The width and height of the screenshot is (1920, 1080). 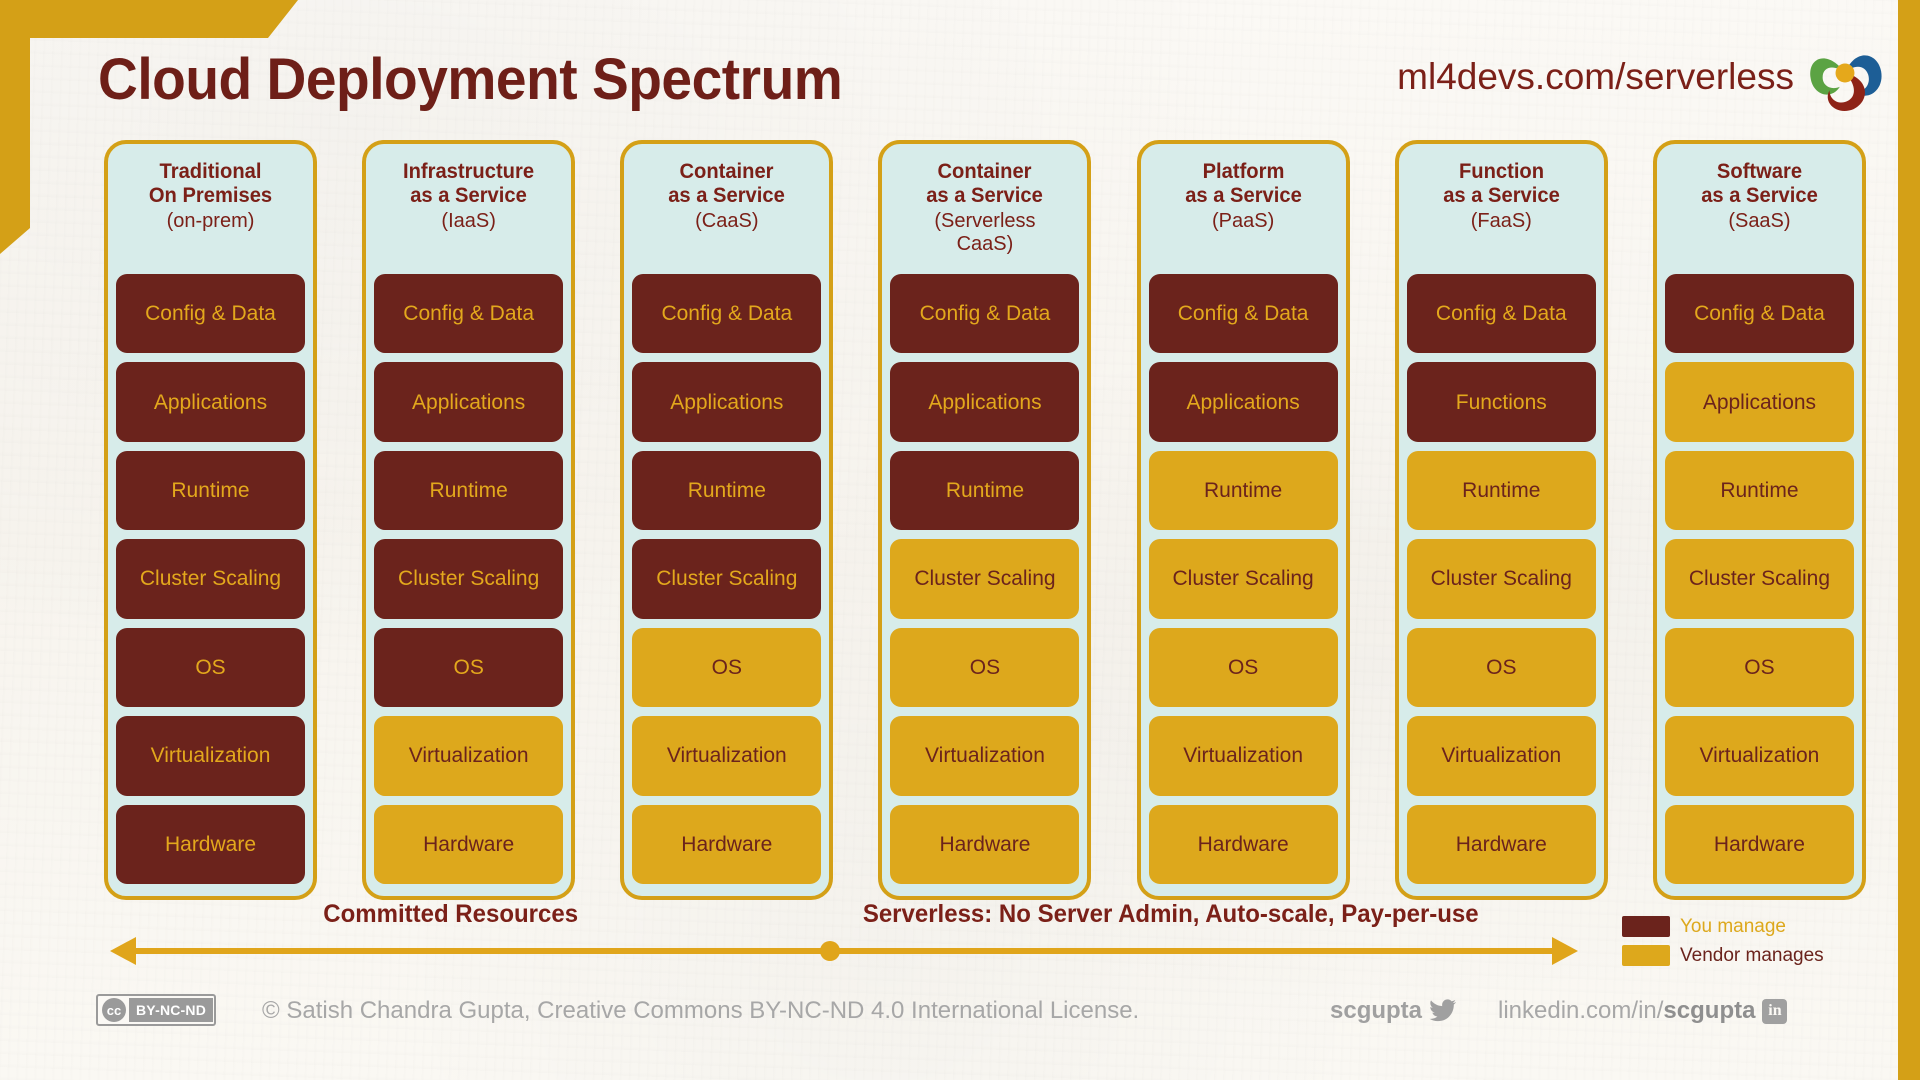 What do you see at coordinates (1752, 955) in the screenshot?
I see `legend-label: Vendor manages` at bounding box center [1752, 955].